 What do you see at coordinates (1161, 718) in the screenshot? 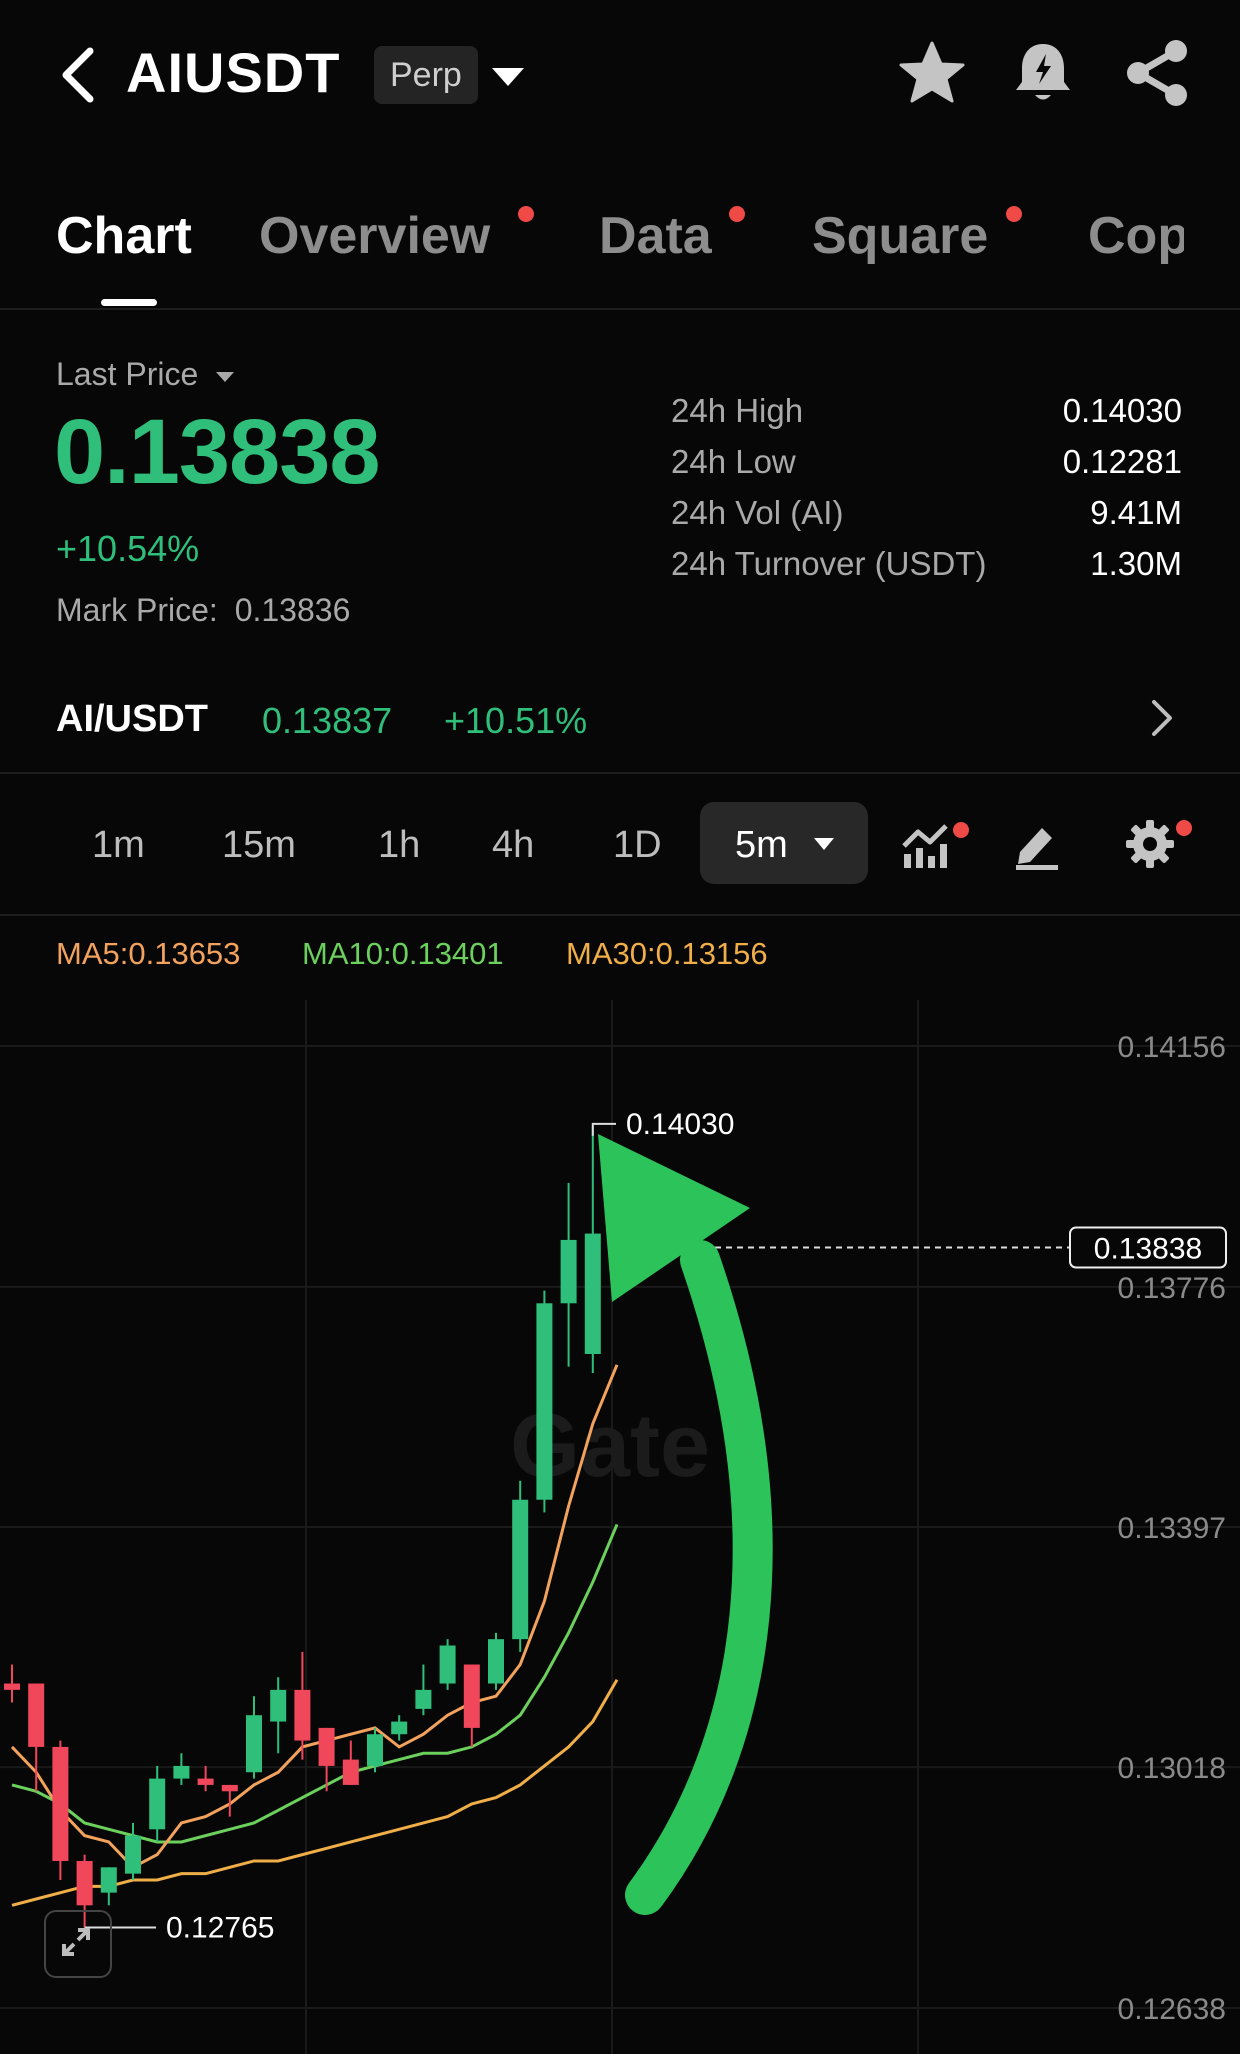
I see `chevron-right-icon` at bounding box center [1161, 718].